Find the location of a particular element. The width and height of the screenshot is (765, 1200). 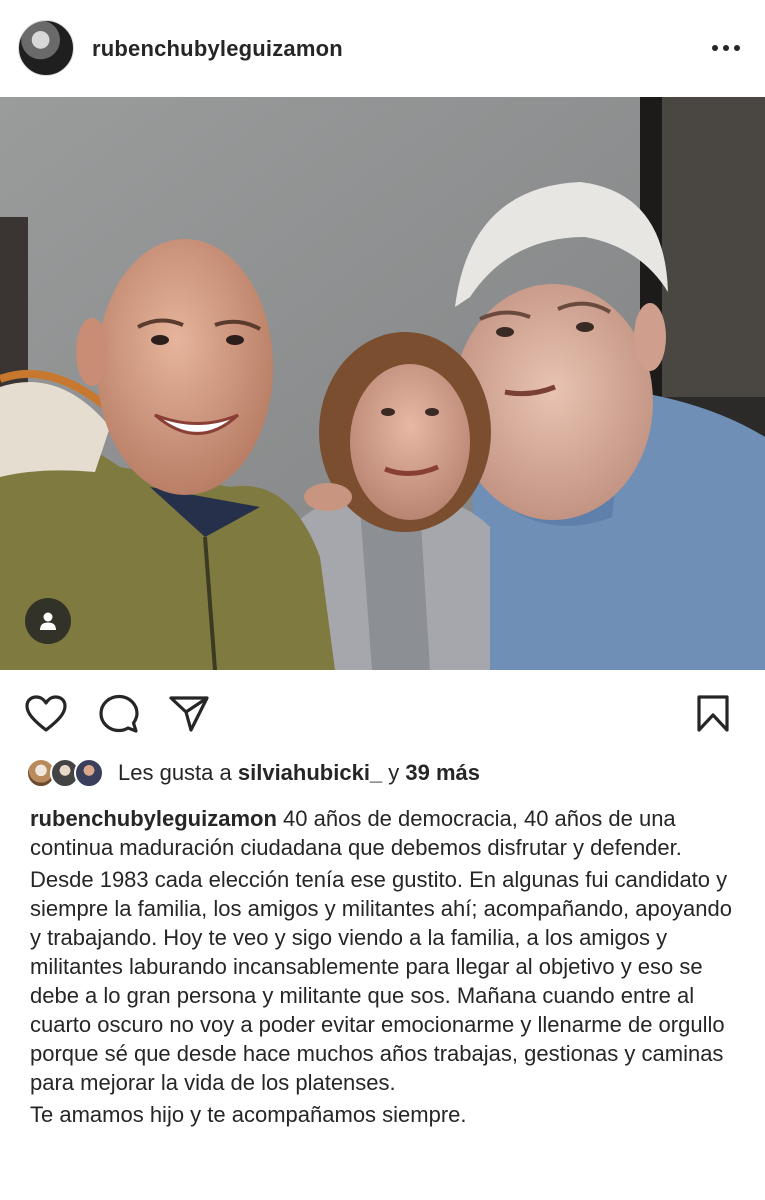

bookmark-icon is located at coordinates (713, 713).